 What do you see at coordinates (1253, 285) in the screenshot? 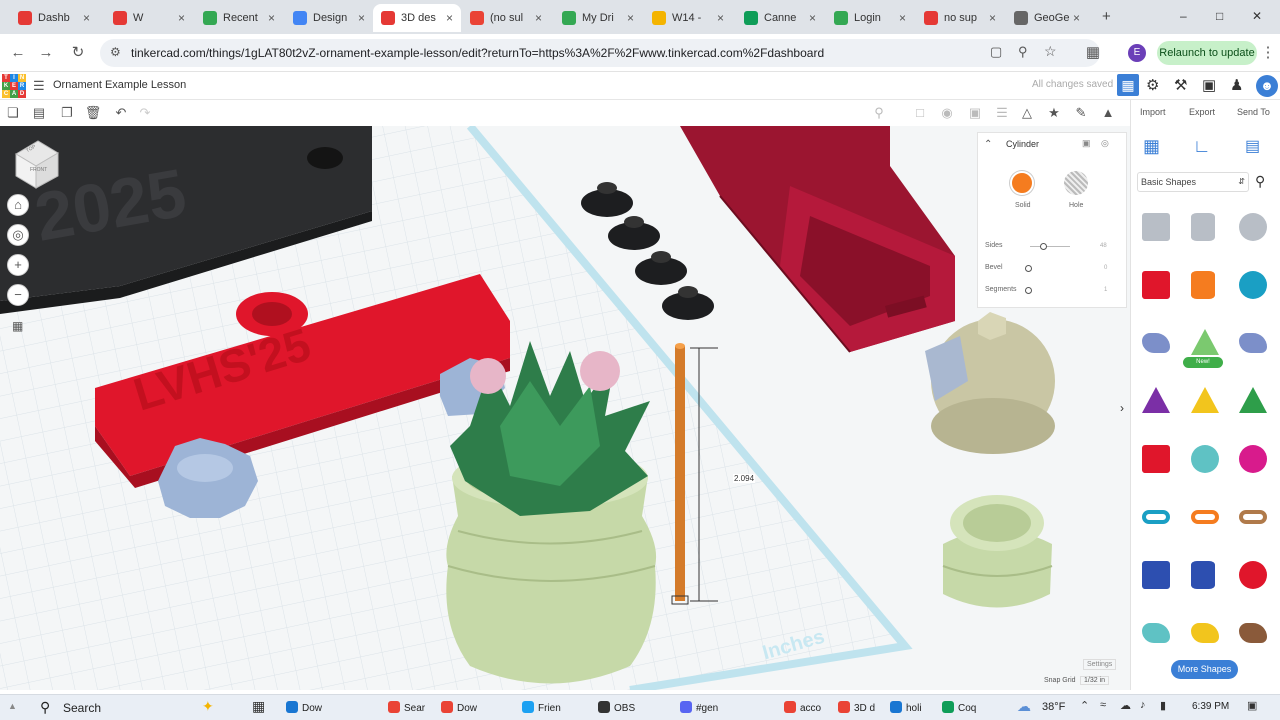
I see `sphere-shape-icon` at bounding box center [1253, 285].